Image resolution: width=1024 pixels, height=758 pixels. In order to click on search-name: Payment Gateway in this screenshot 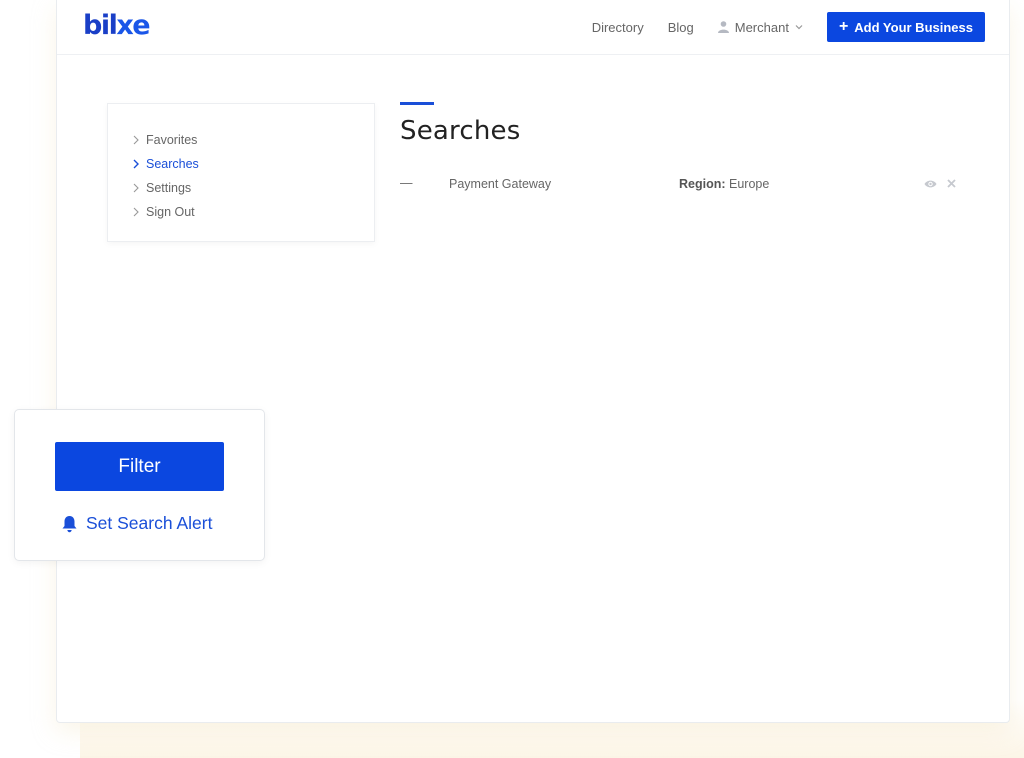, I will do `click(500, 184)`.